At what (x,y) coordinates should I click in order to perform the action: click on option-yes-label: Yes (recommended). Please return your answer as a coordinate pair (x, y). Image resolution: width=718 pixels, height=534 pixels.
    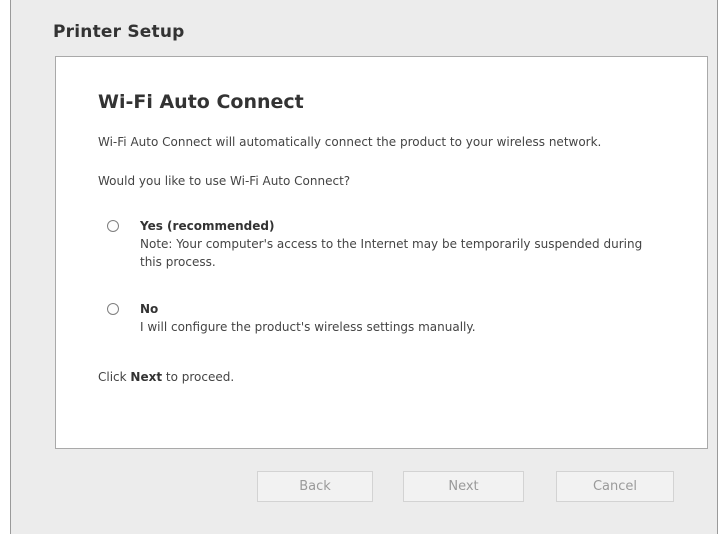
    Looking at the image, I should click on (207, 226).